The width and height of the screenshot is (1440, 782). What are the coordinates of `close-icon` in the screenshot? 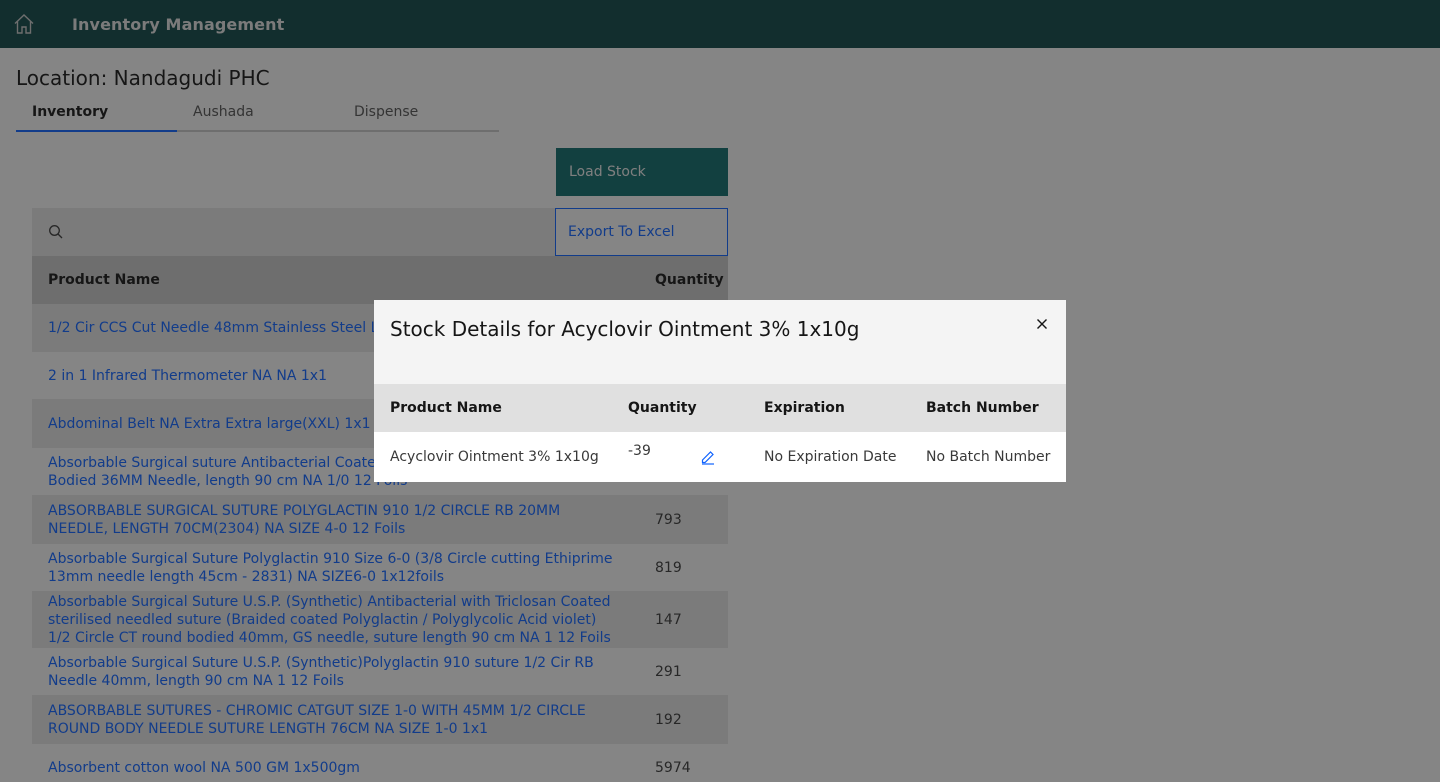 It's located at (1042, 324).